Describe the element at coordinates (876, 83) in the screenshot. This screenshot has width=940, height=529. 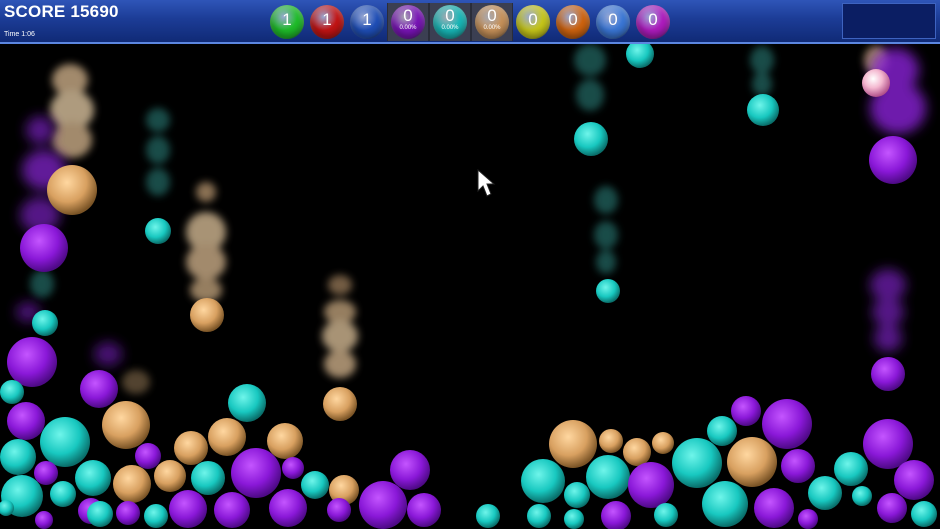
I see `pink-bubble` at that location.